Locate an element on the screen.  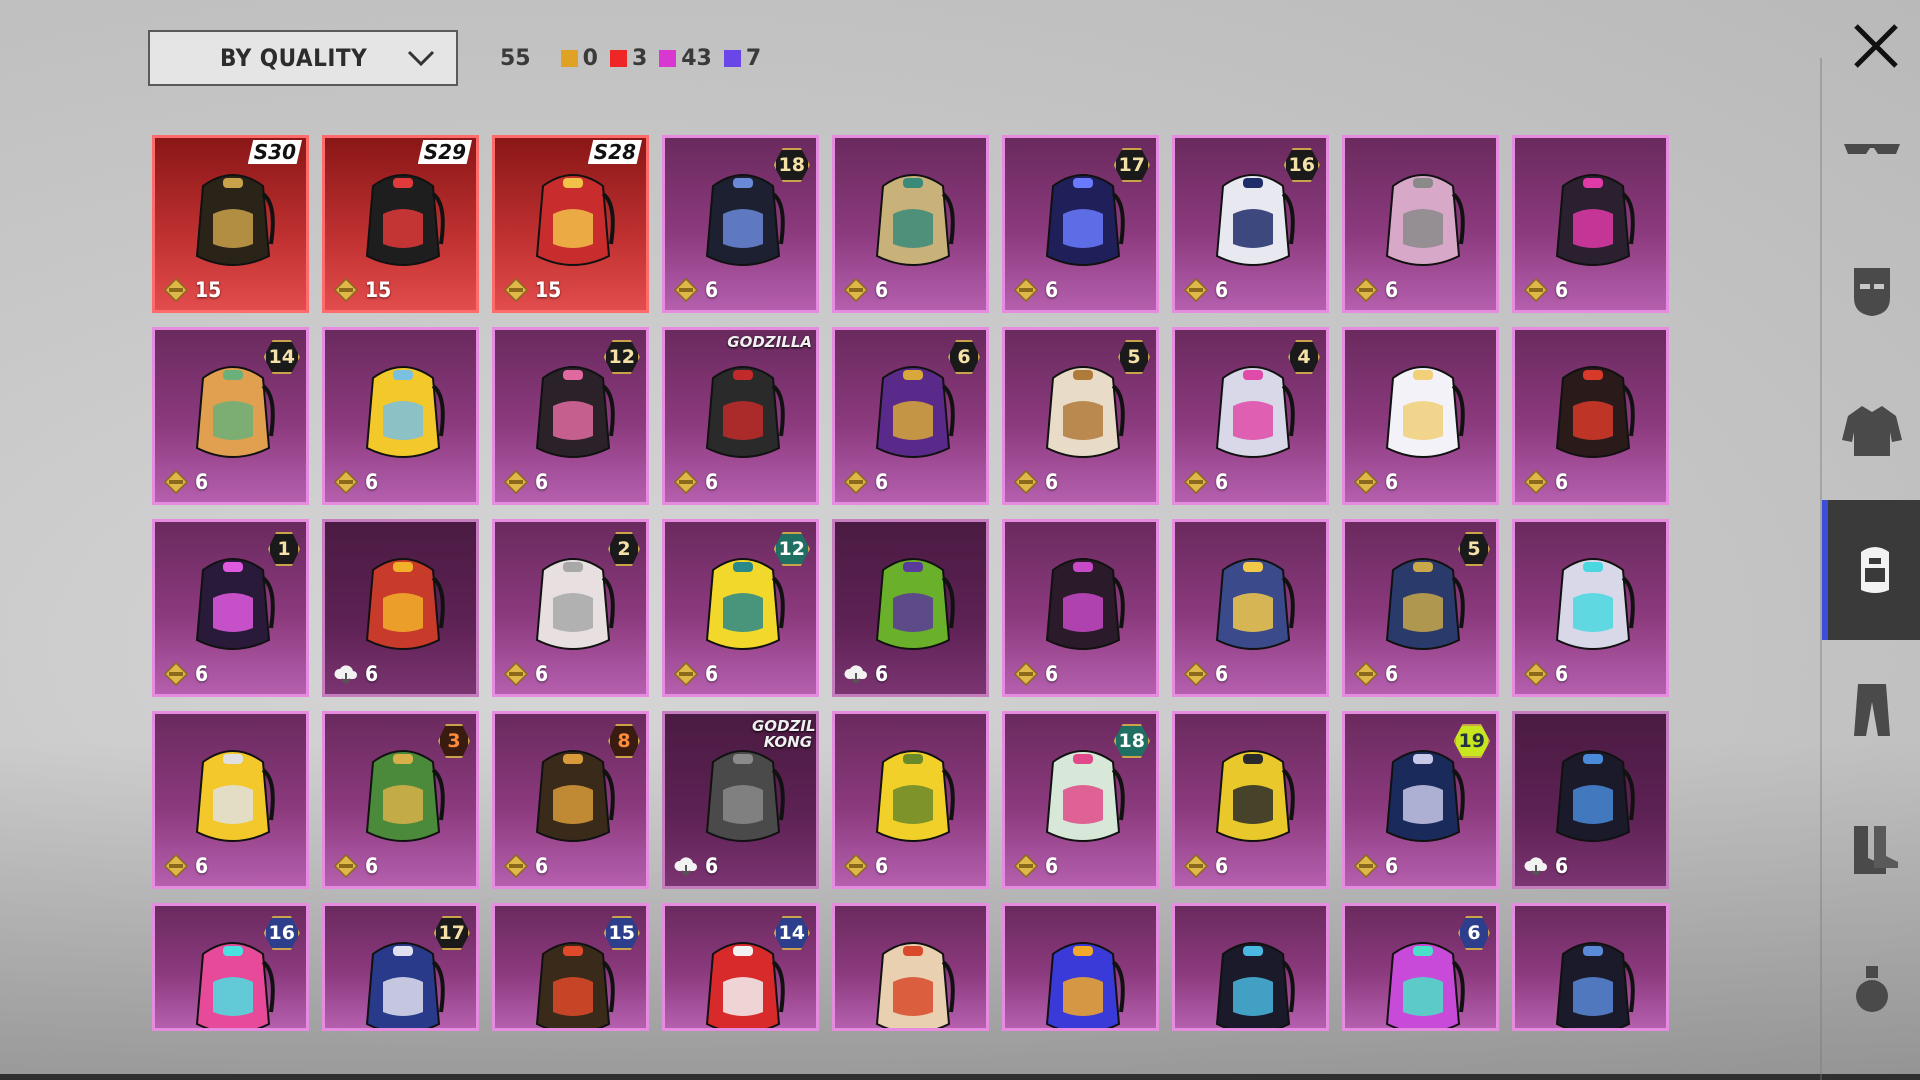
category-grenade is located at coordinates (1871, 990).